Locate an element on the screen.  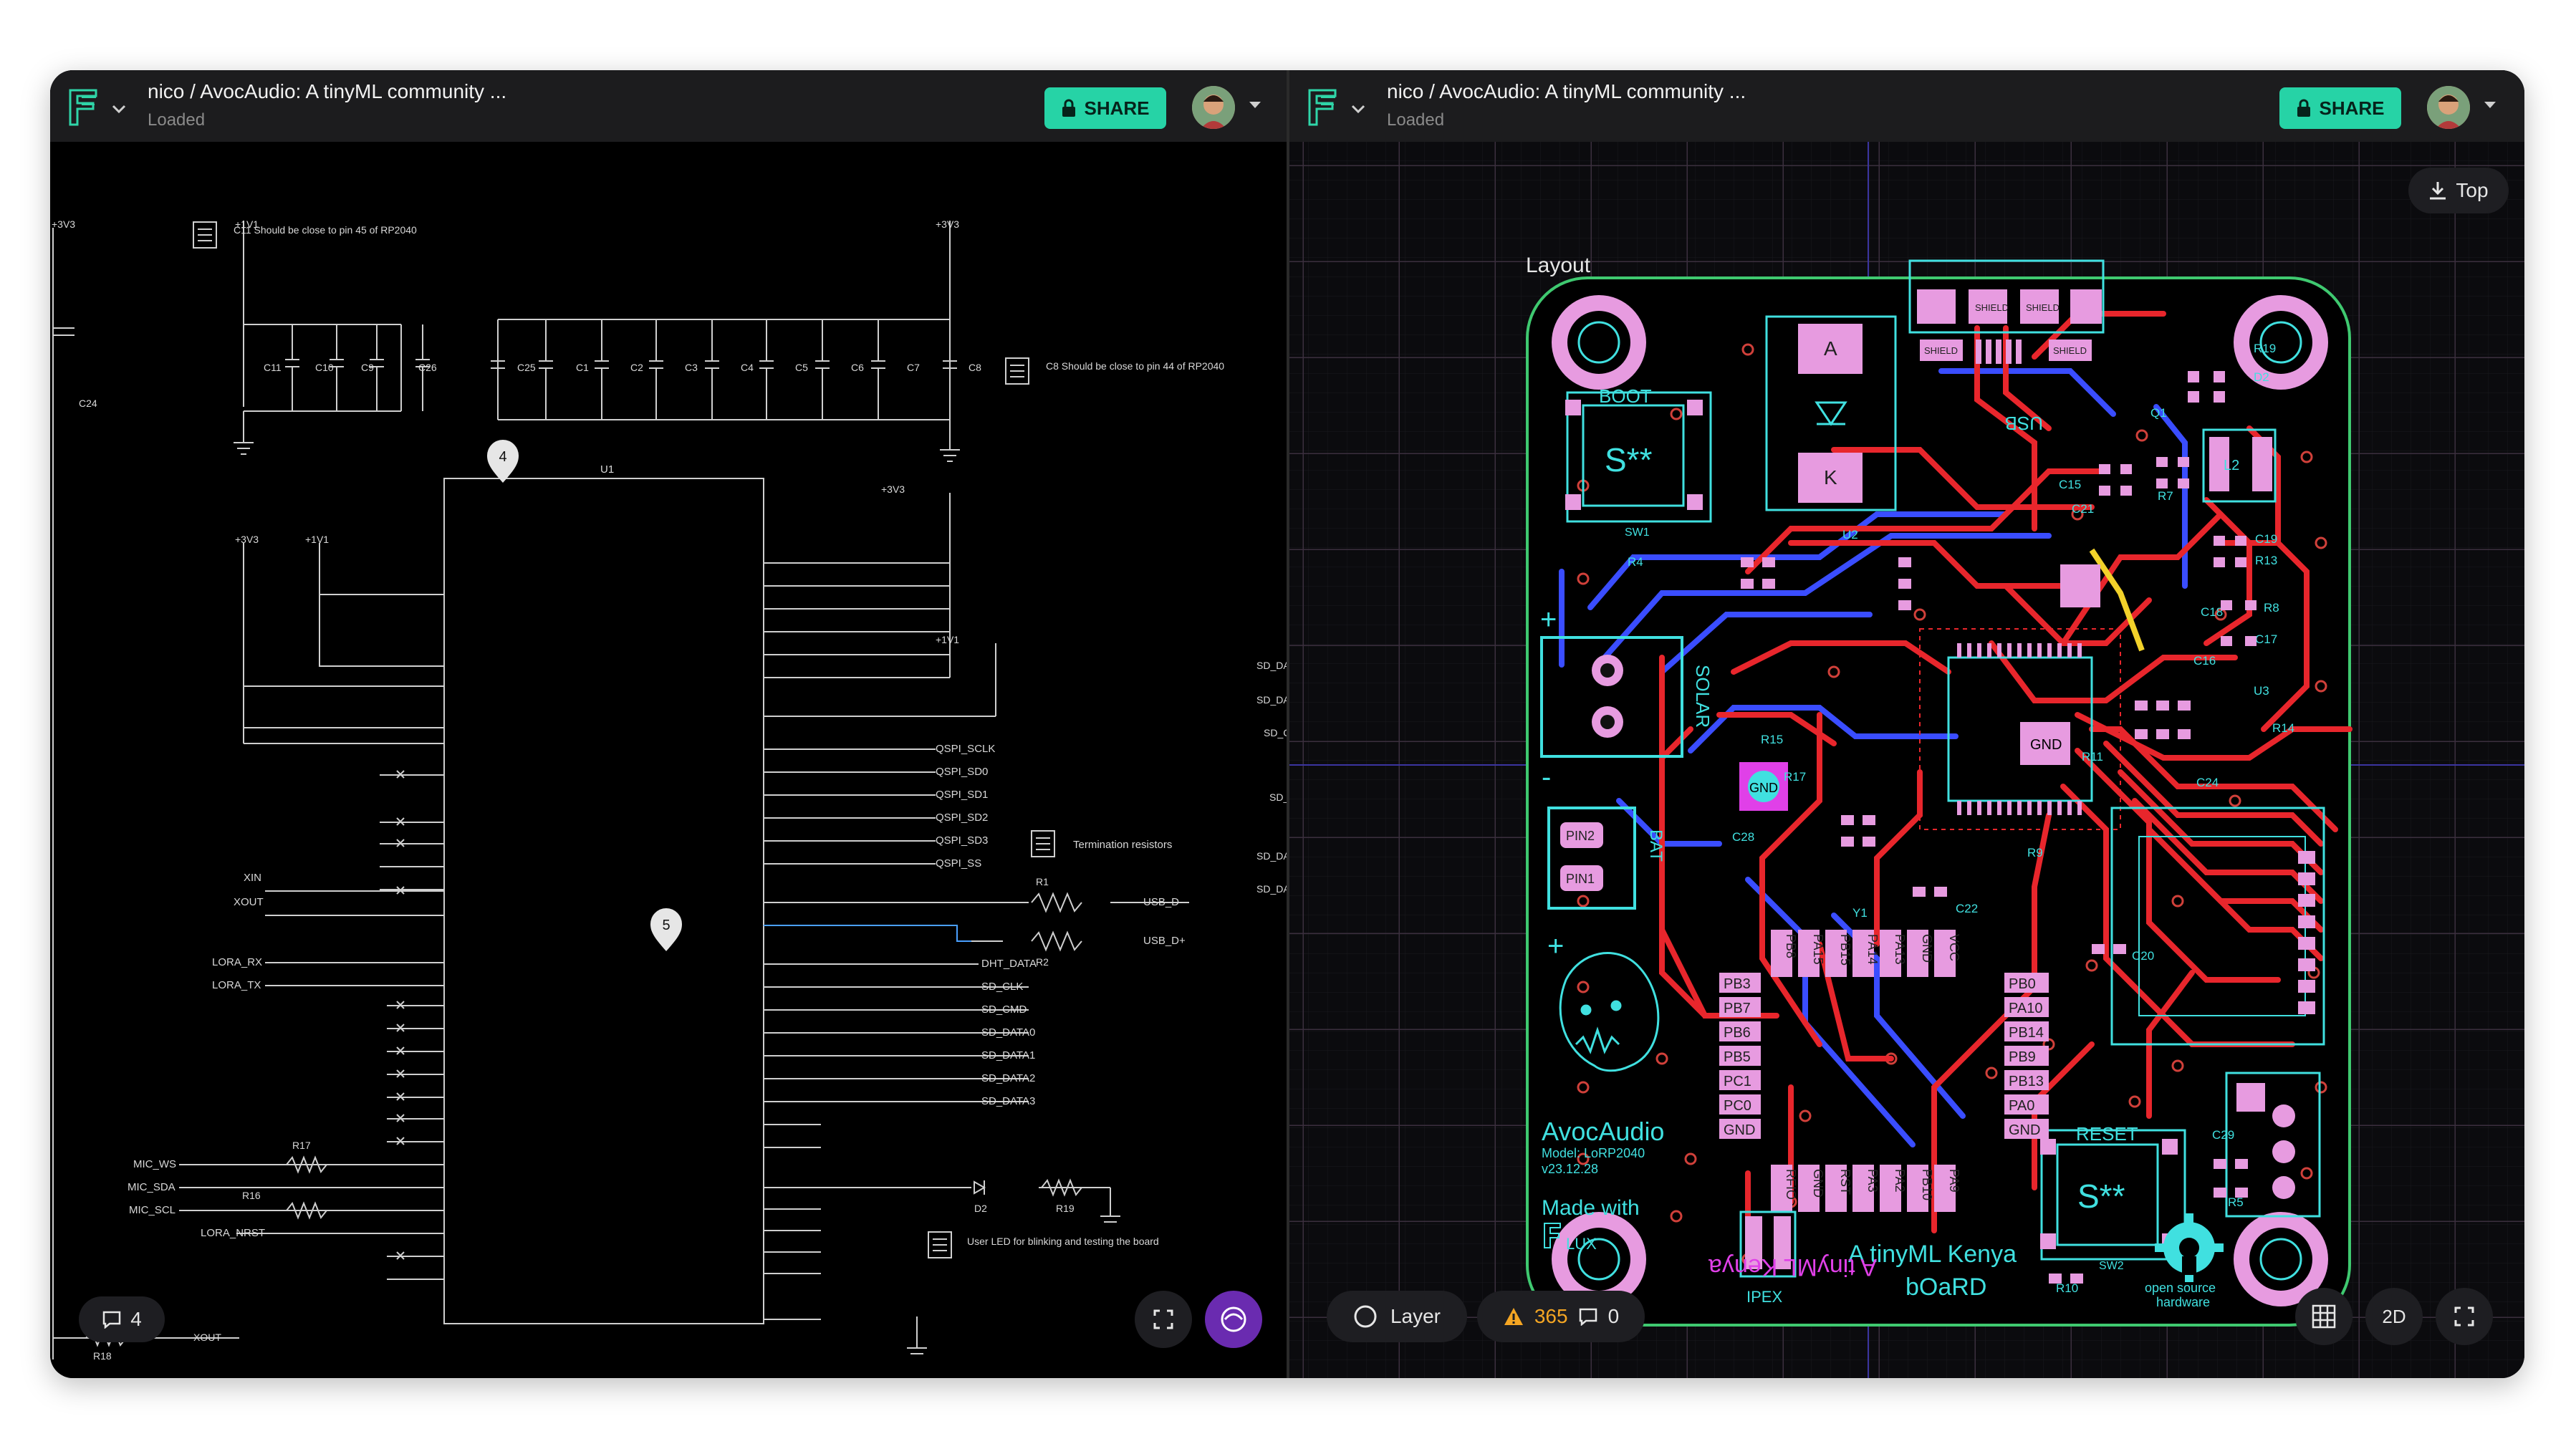
ref-label: C24 is located at coordinates (2207, 782).